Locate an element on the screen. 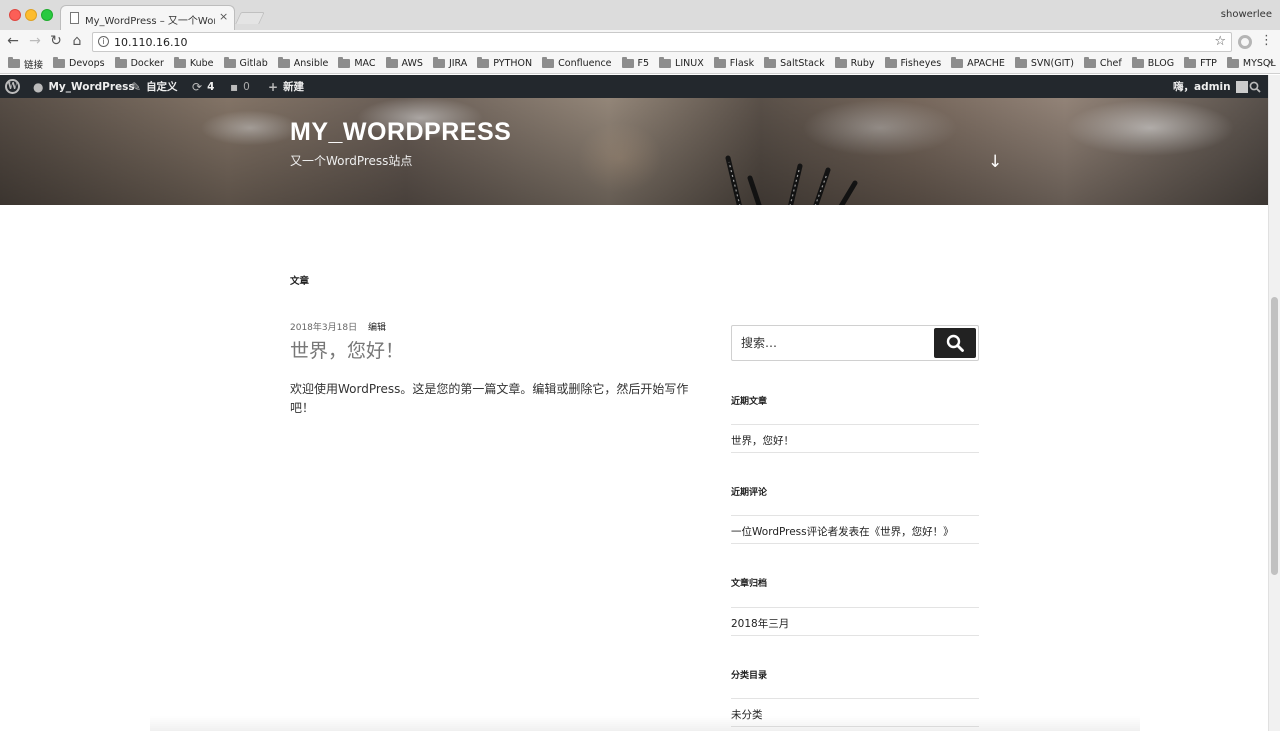  info-icon: i is located at coordinates (103, 41).